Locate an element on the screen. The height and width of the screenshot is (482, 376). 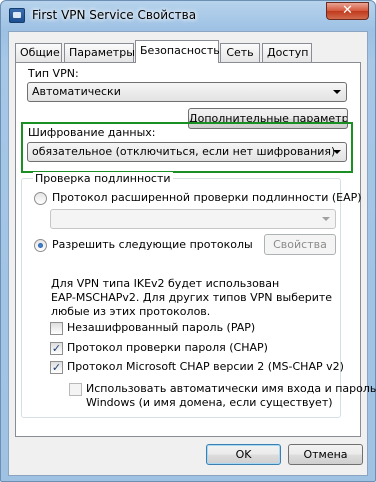
ok-button: OK is located at coordinates (243, 454).